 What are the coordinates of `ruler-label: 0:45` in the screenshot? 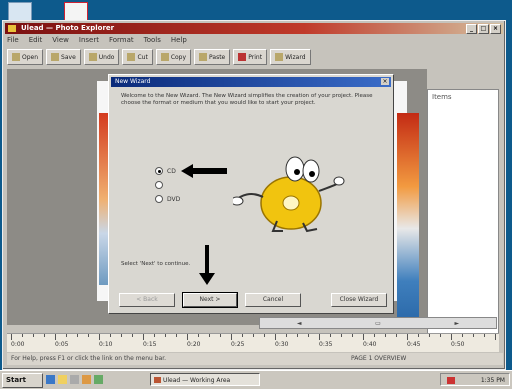 It's located at (414, 344).